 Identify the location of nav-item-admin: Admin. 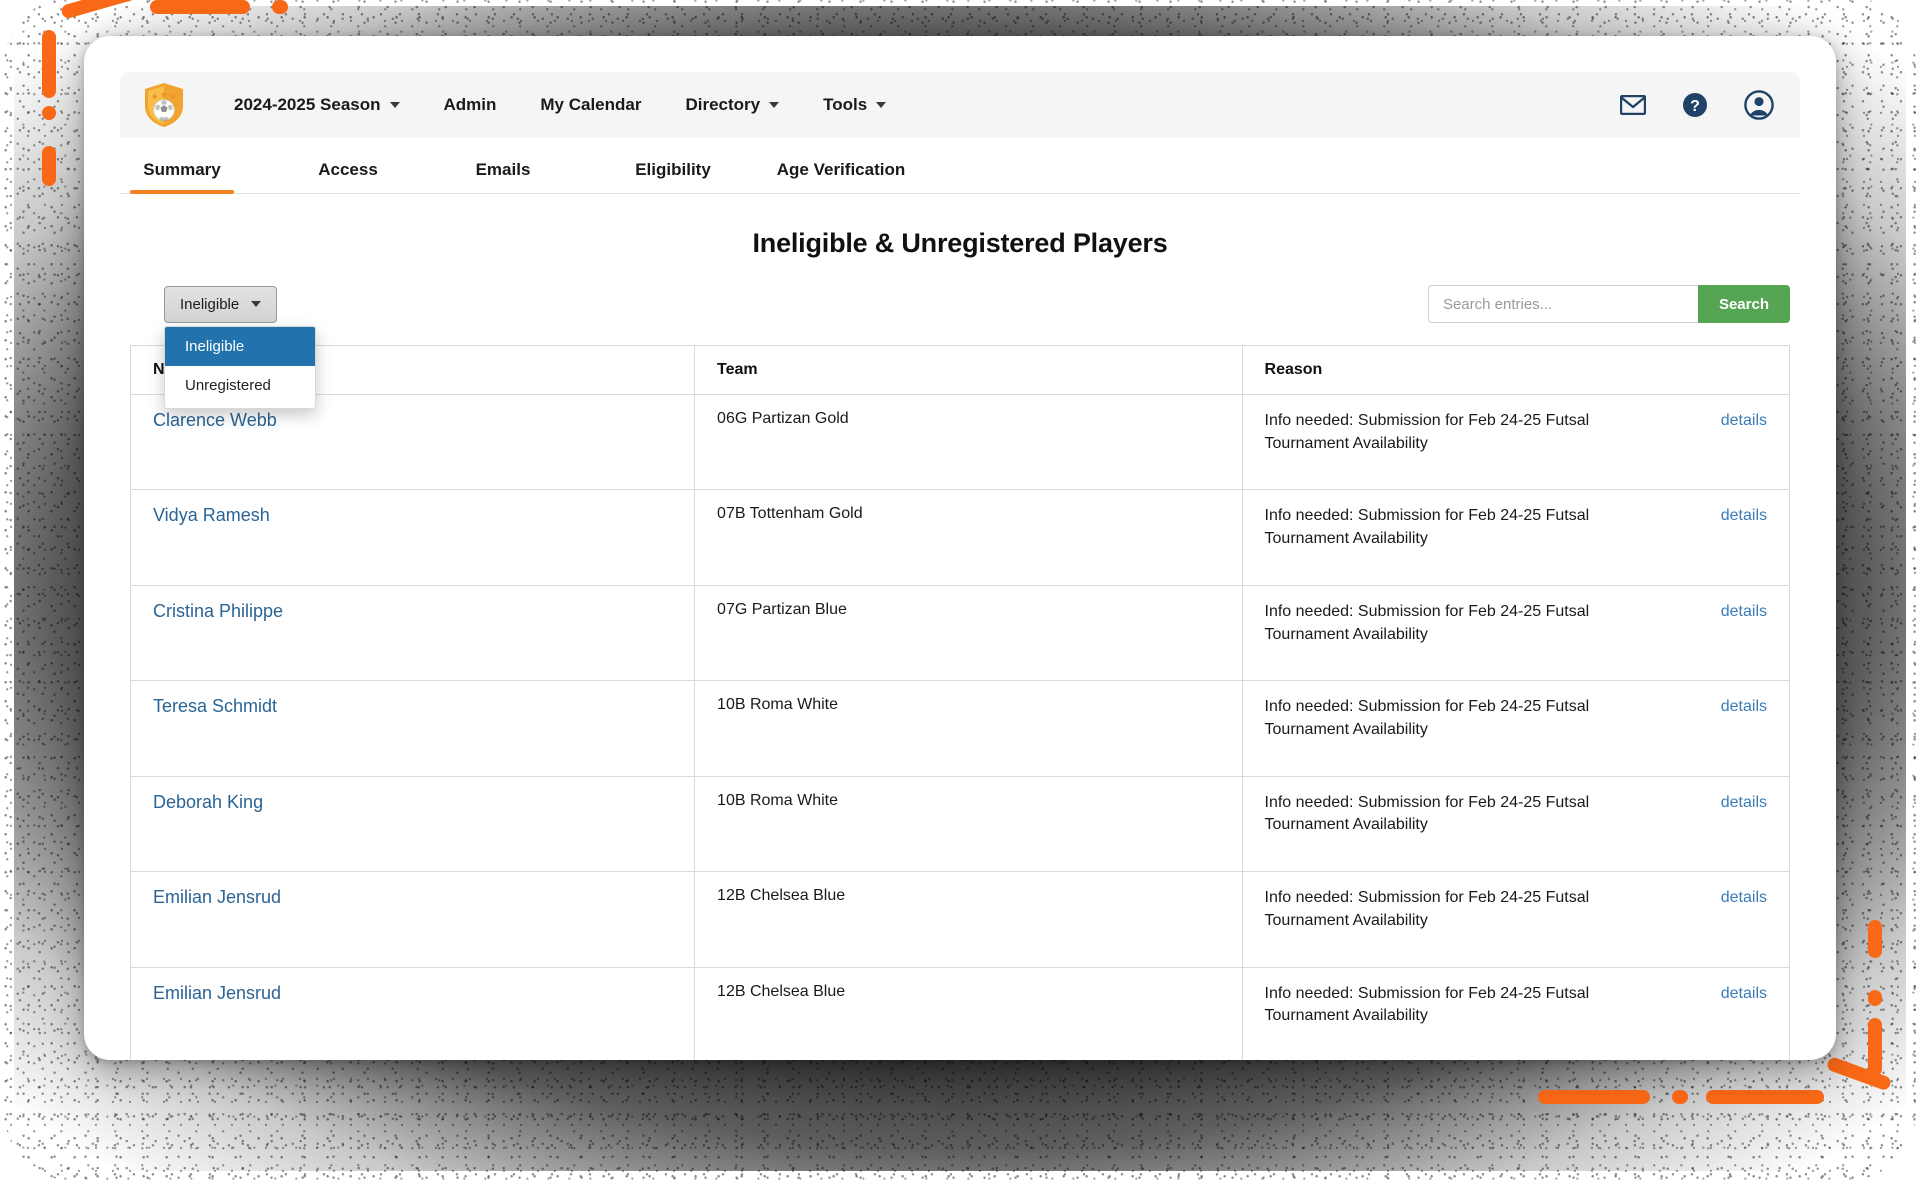
(470, 105).